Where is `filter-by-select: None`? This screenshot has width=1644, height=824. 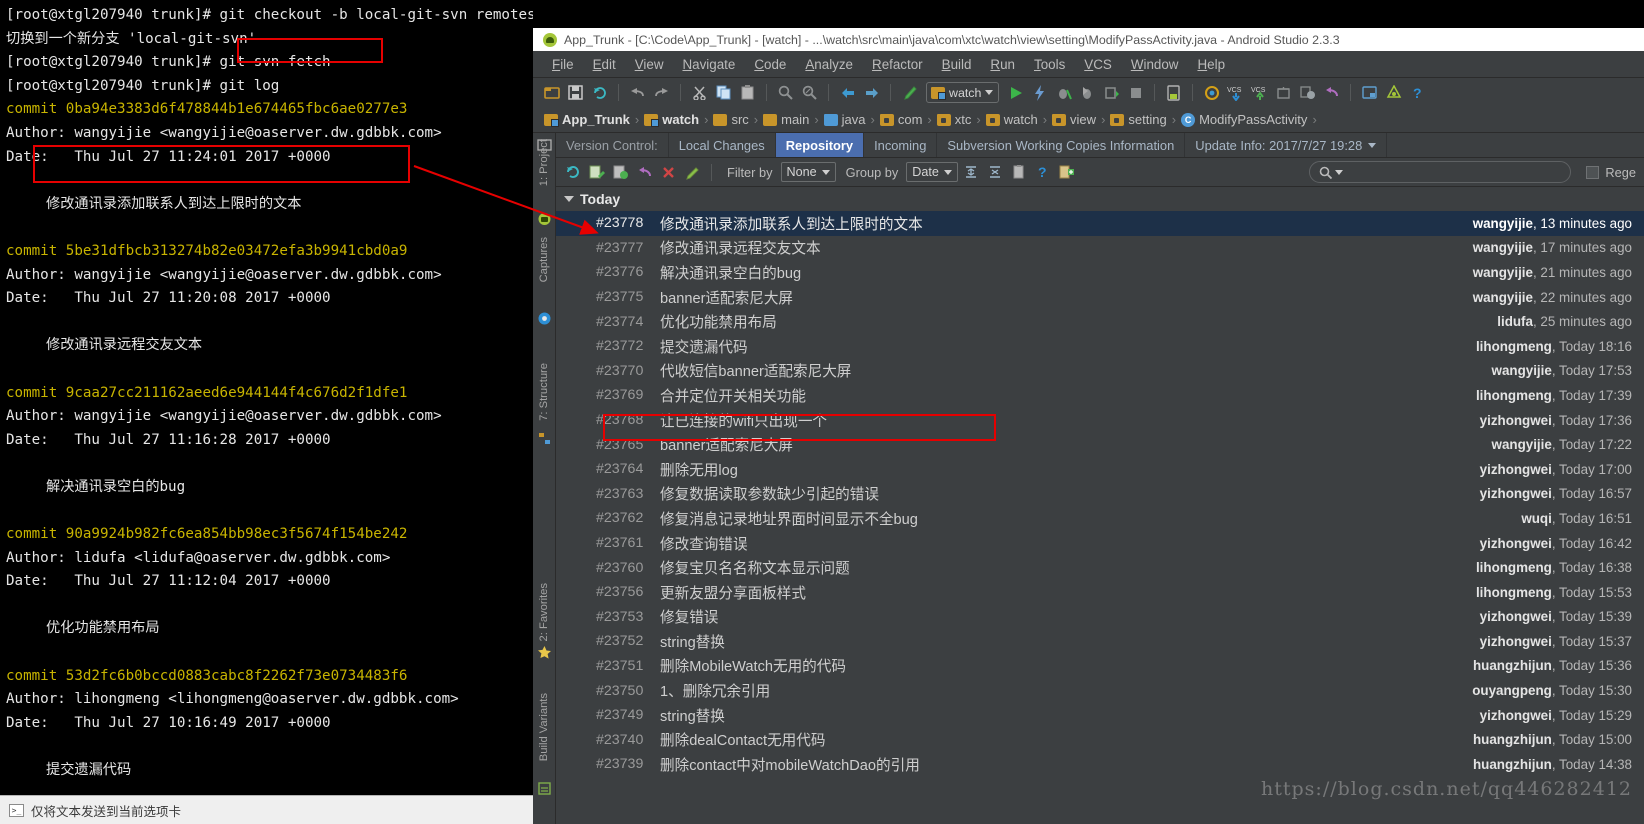
filter-by-select: None is located at coordinates (808, 172).